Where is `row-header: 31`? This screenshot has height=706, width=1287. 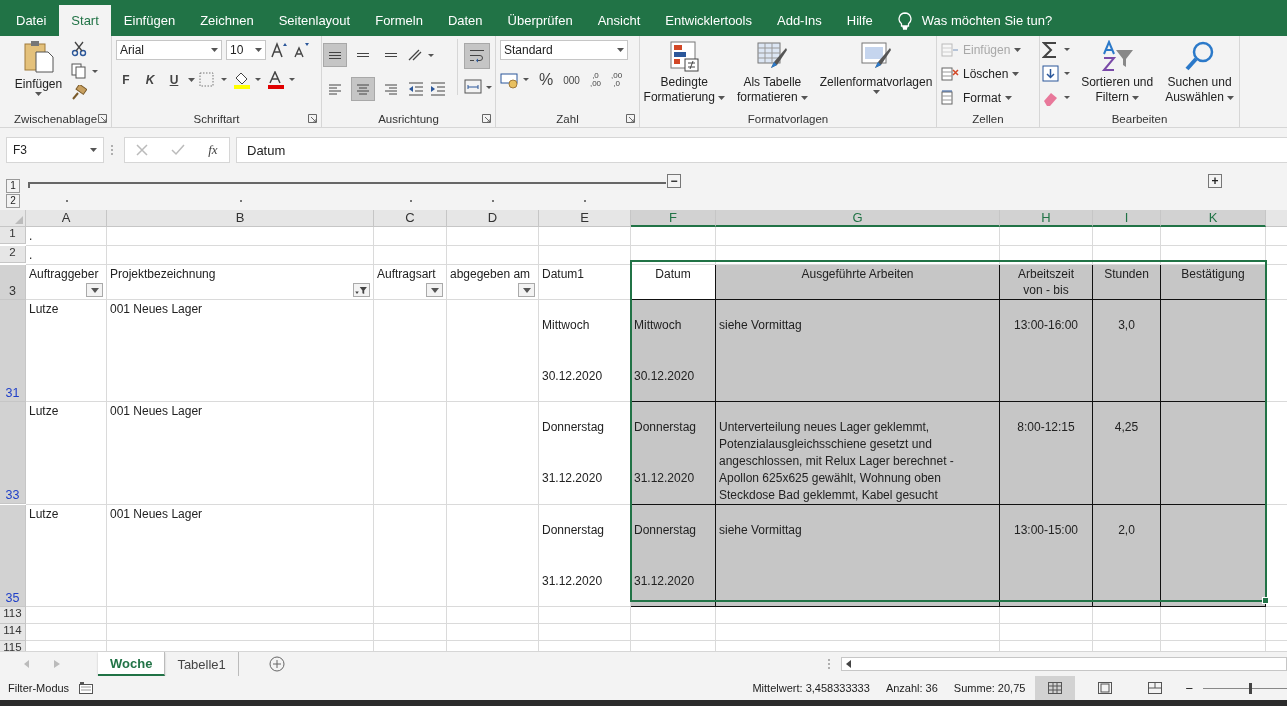
row-header: 31 is located at coordinates (13, 351).